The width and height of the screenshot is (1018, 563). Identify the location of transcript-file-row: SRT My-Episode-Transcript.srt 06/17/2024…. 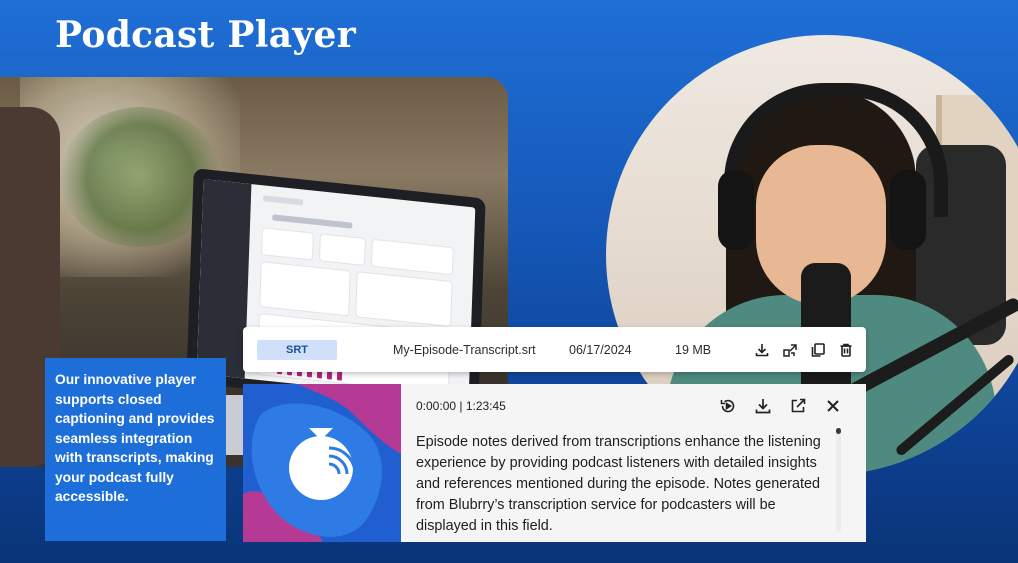
(554, 349).